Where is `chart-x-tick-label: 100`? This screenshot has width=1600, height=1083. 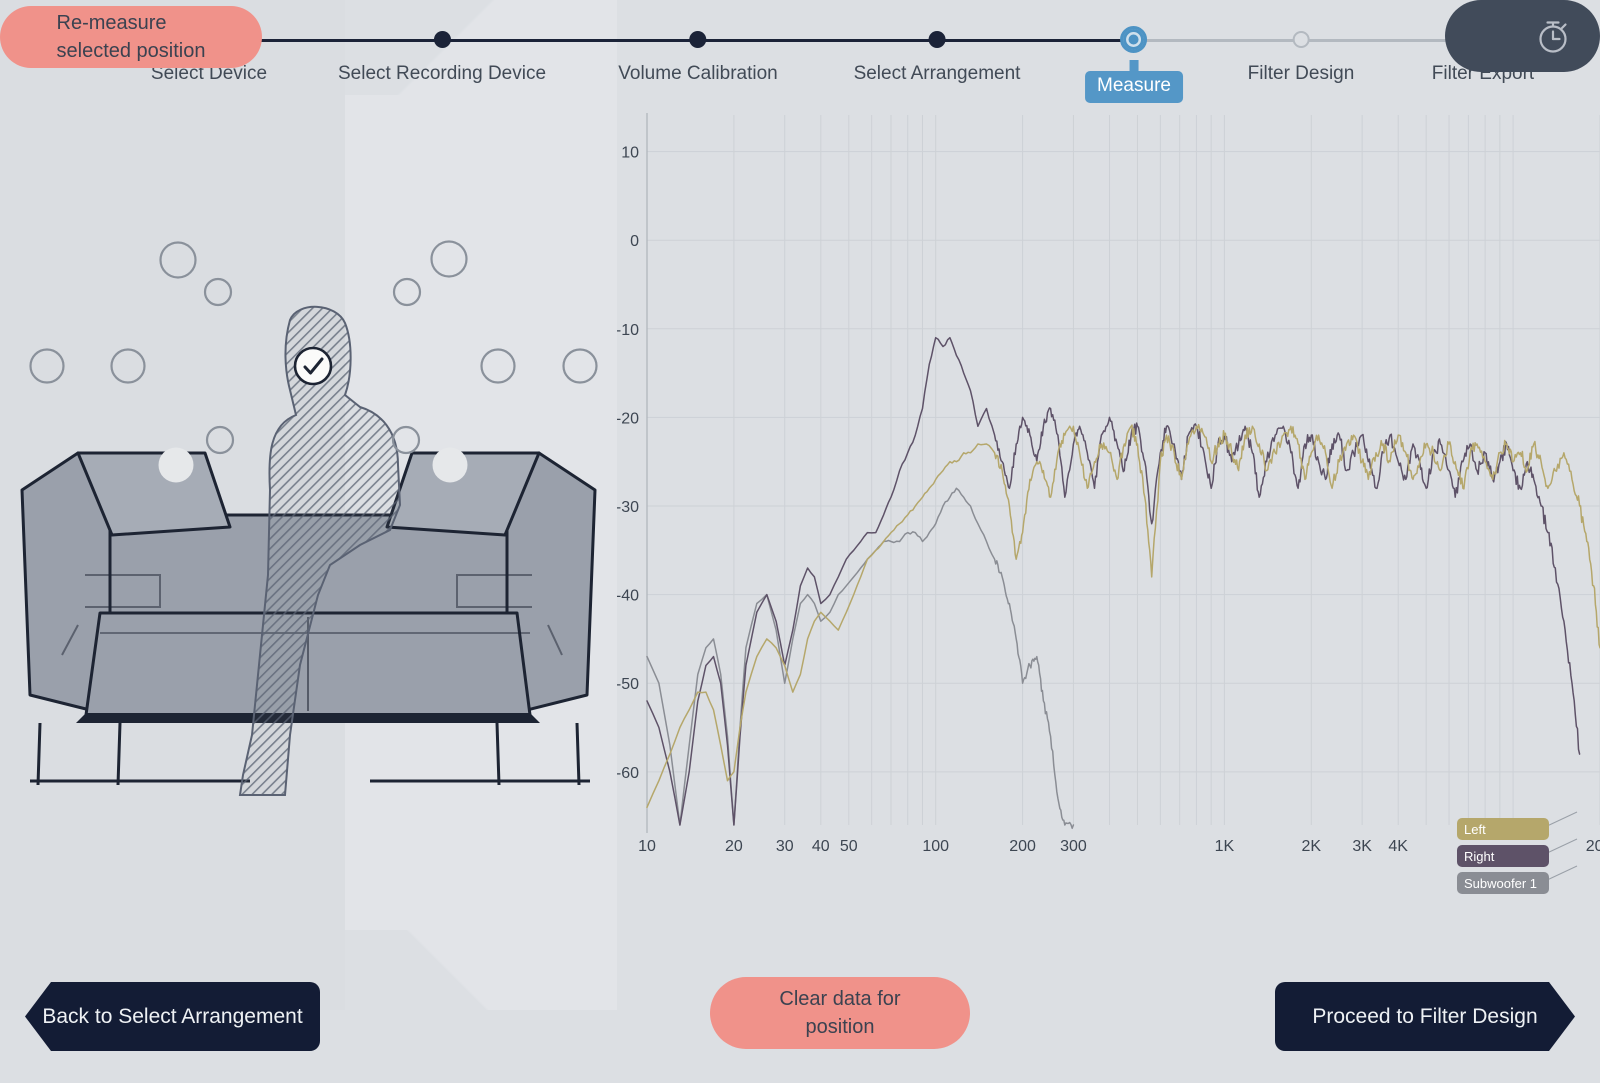
chart-x-tick-label: 100 is located at coordinates (935, 846).